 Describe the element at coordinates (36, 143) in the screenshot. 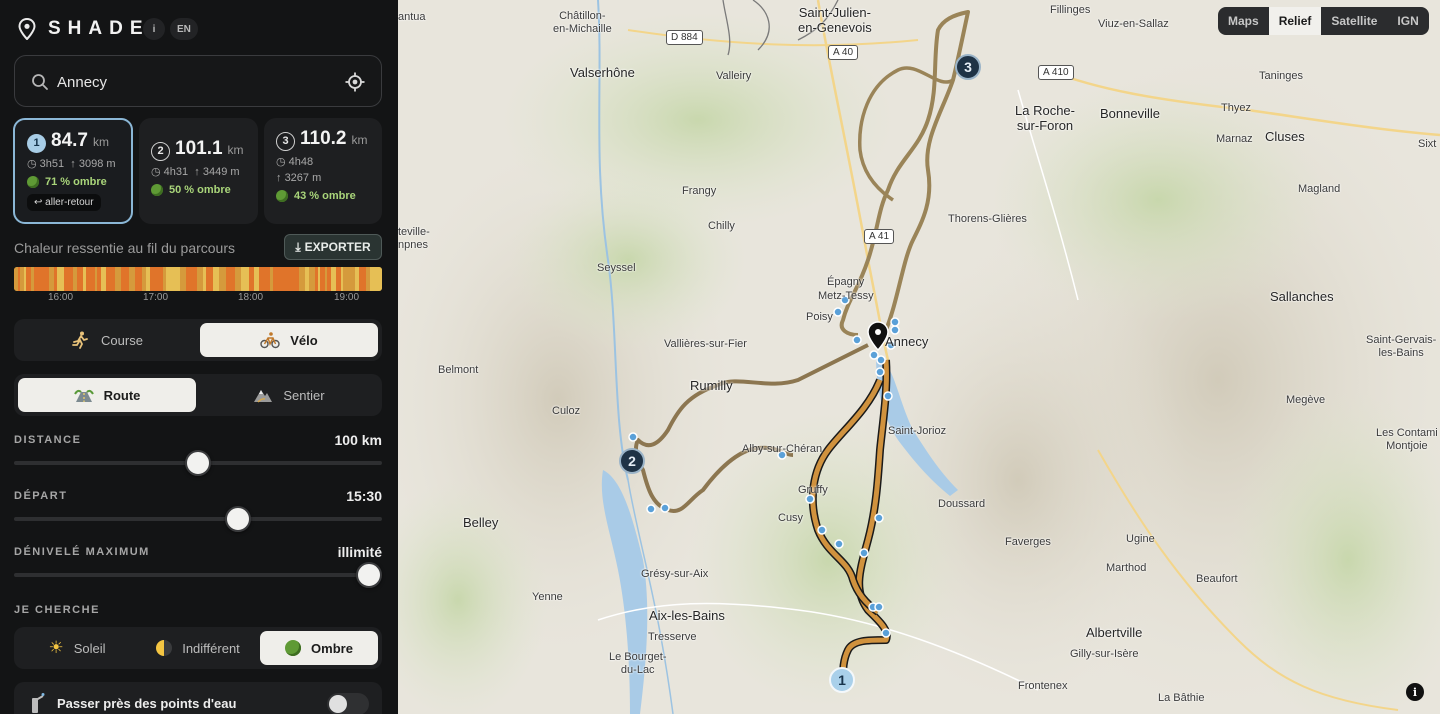

I see `route-badge: 1` at that location.